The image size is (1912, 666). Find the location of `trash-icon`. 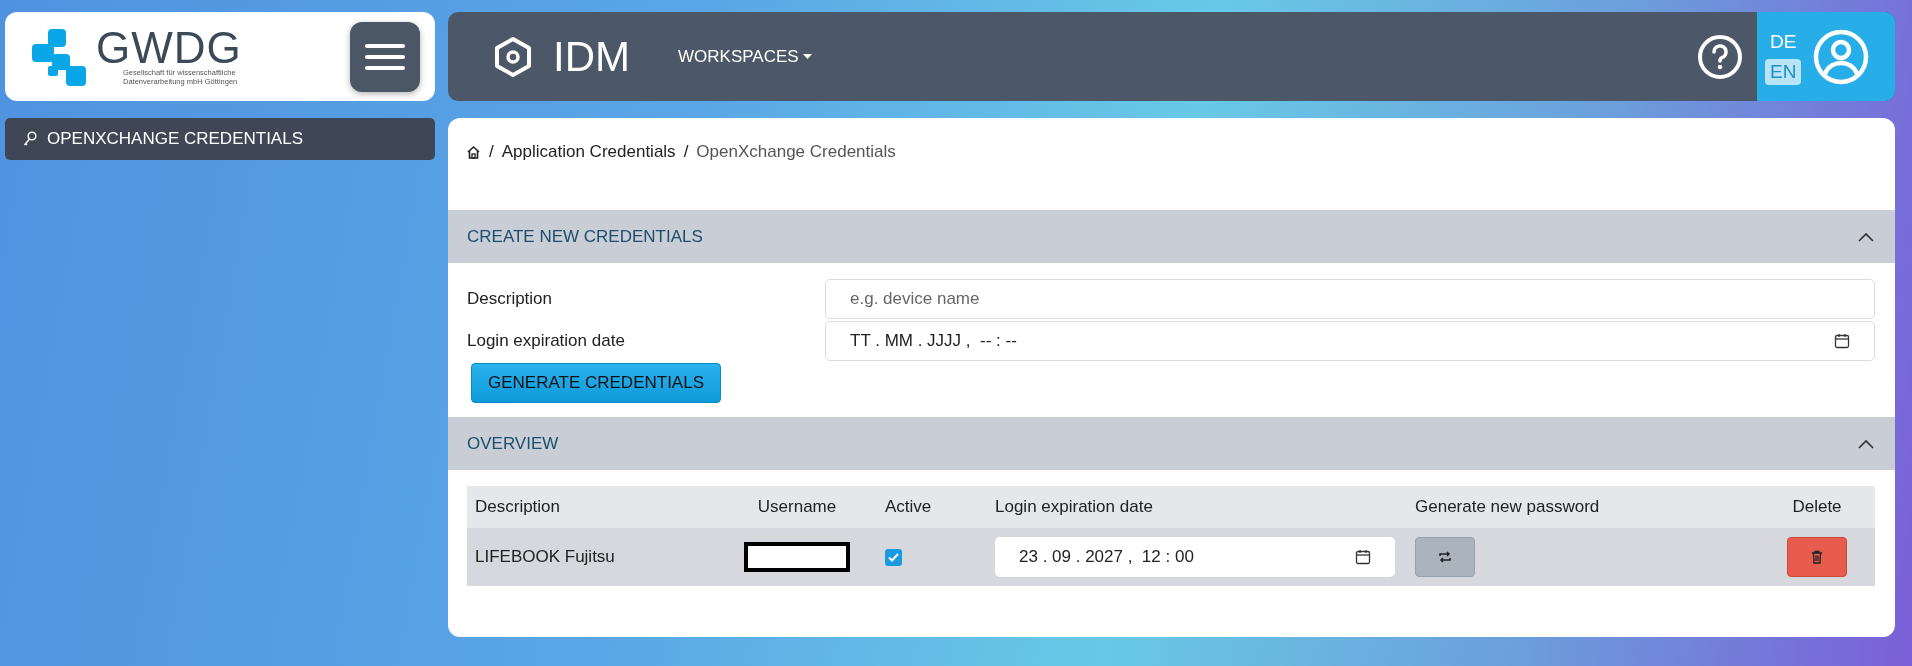

trash-icon is located at coordinates (1817, 557).